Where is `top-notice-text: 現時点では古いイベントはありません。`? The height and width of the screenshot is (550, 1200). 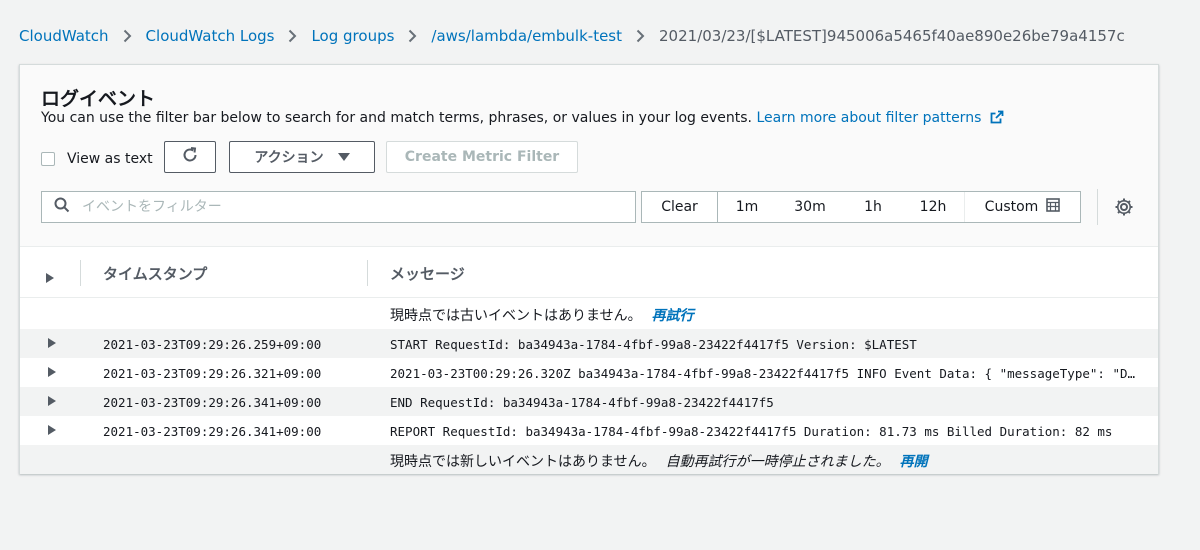
top-notice-text: 現時点では古いイベントはありません。 is located at coordinates (516, 316).